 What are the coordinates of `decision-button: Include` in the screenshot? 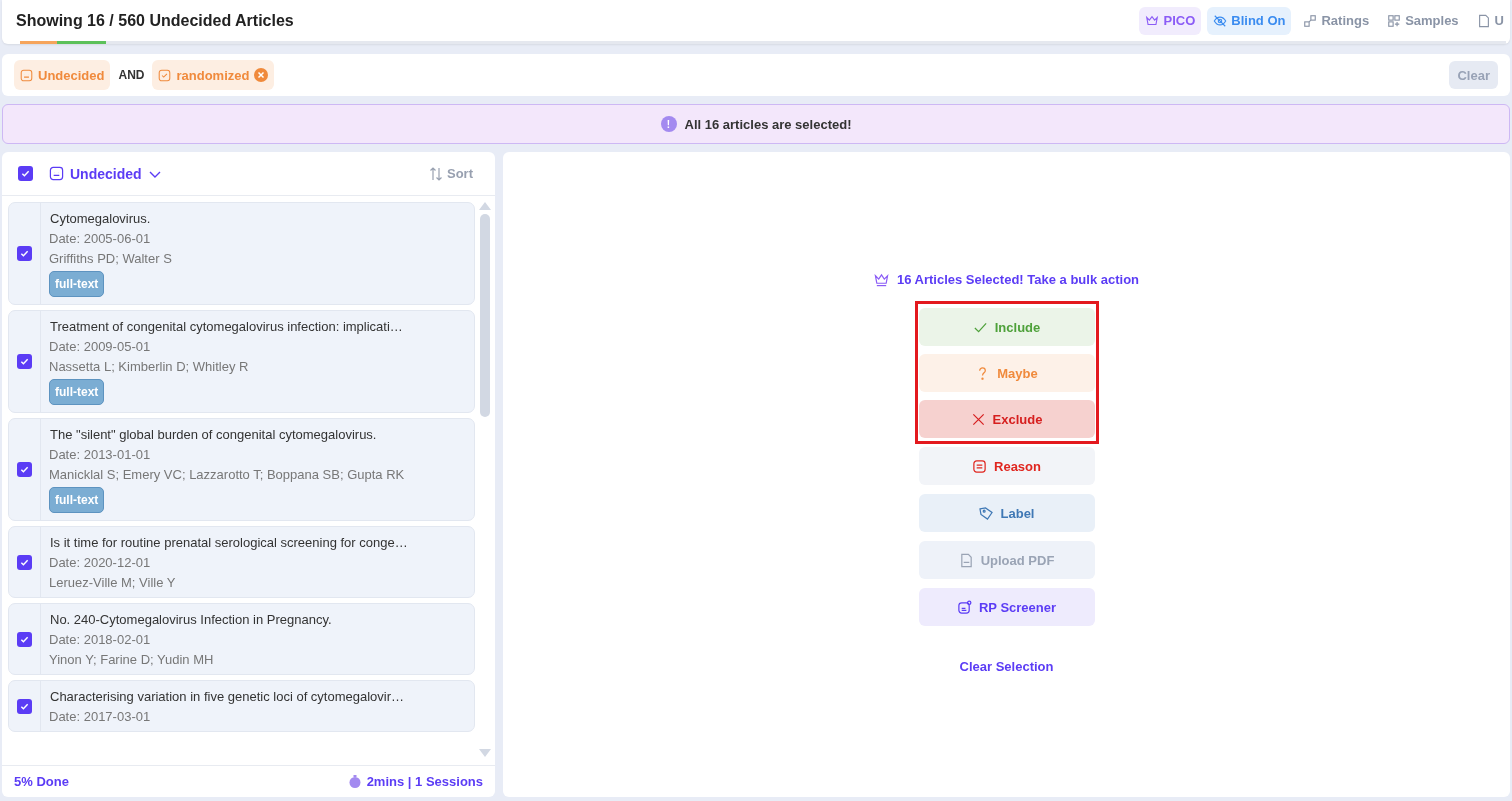 It's located at (1006, 327).